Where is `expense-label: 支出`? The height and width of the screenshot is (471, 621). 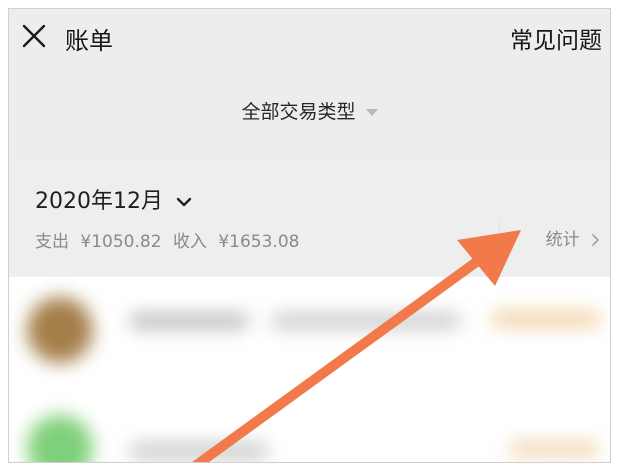
expense-label: 支出 is located at coordinates (52, 242).